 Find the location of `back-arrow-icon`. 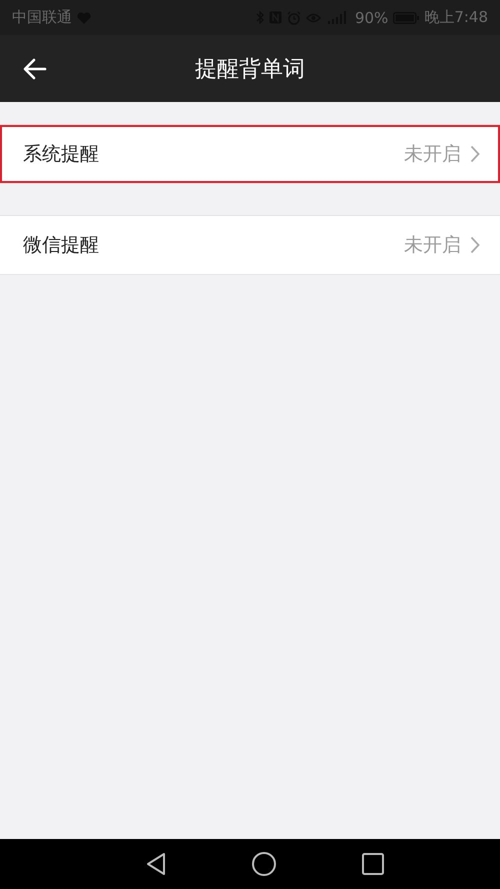

back-arrow-icon is located at coordinates (35, 69).